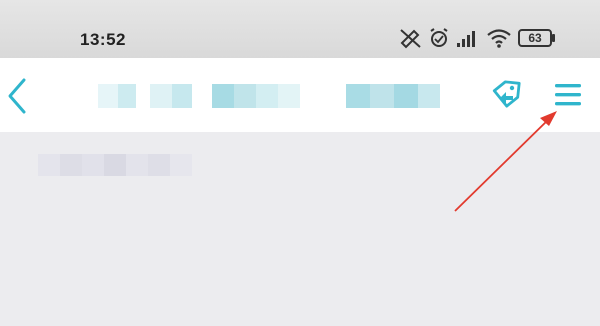 This screenshot has height=326, width=600. I want to click on battery-level: 63, so click(535, 38).